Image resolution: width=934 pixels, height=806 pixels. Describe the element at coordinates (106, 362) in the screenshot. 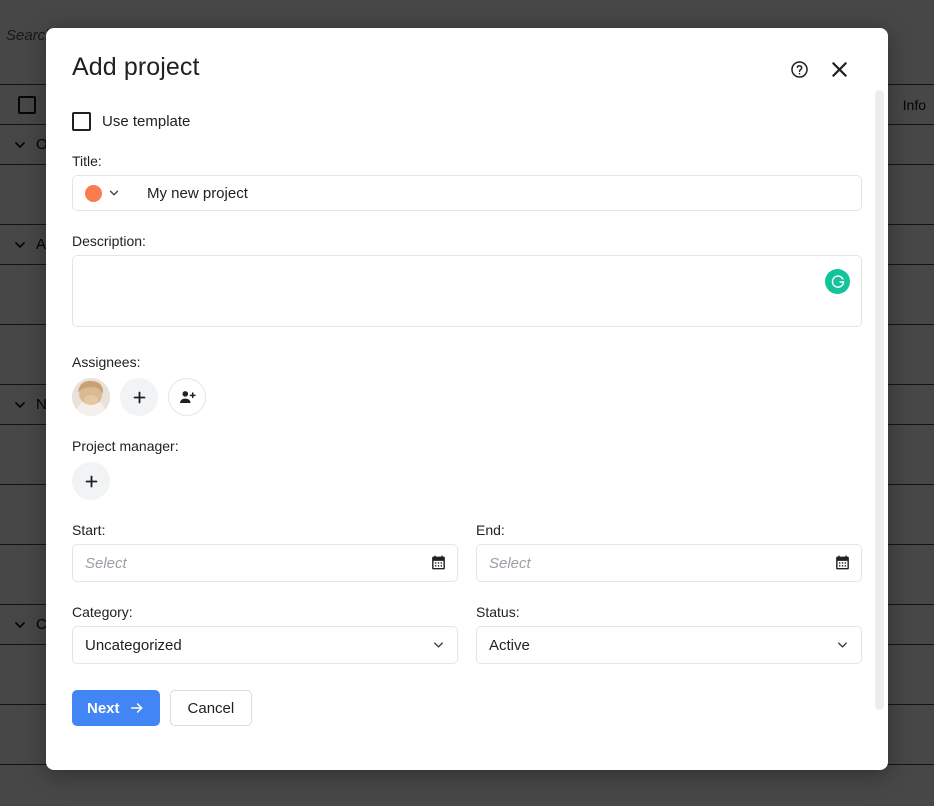

I see `assignees-label: Assignees:` at that location.